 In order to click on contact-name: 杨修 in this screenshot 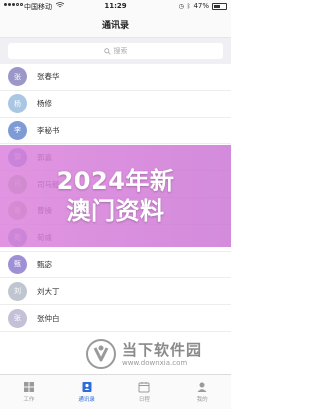, I will do `click(44, 104)`.